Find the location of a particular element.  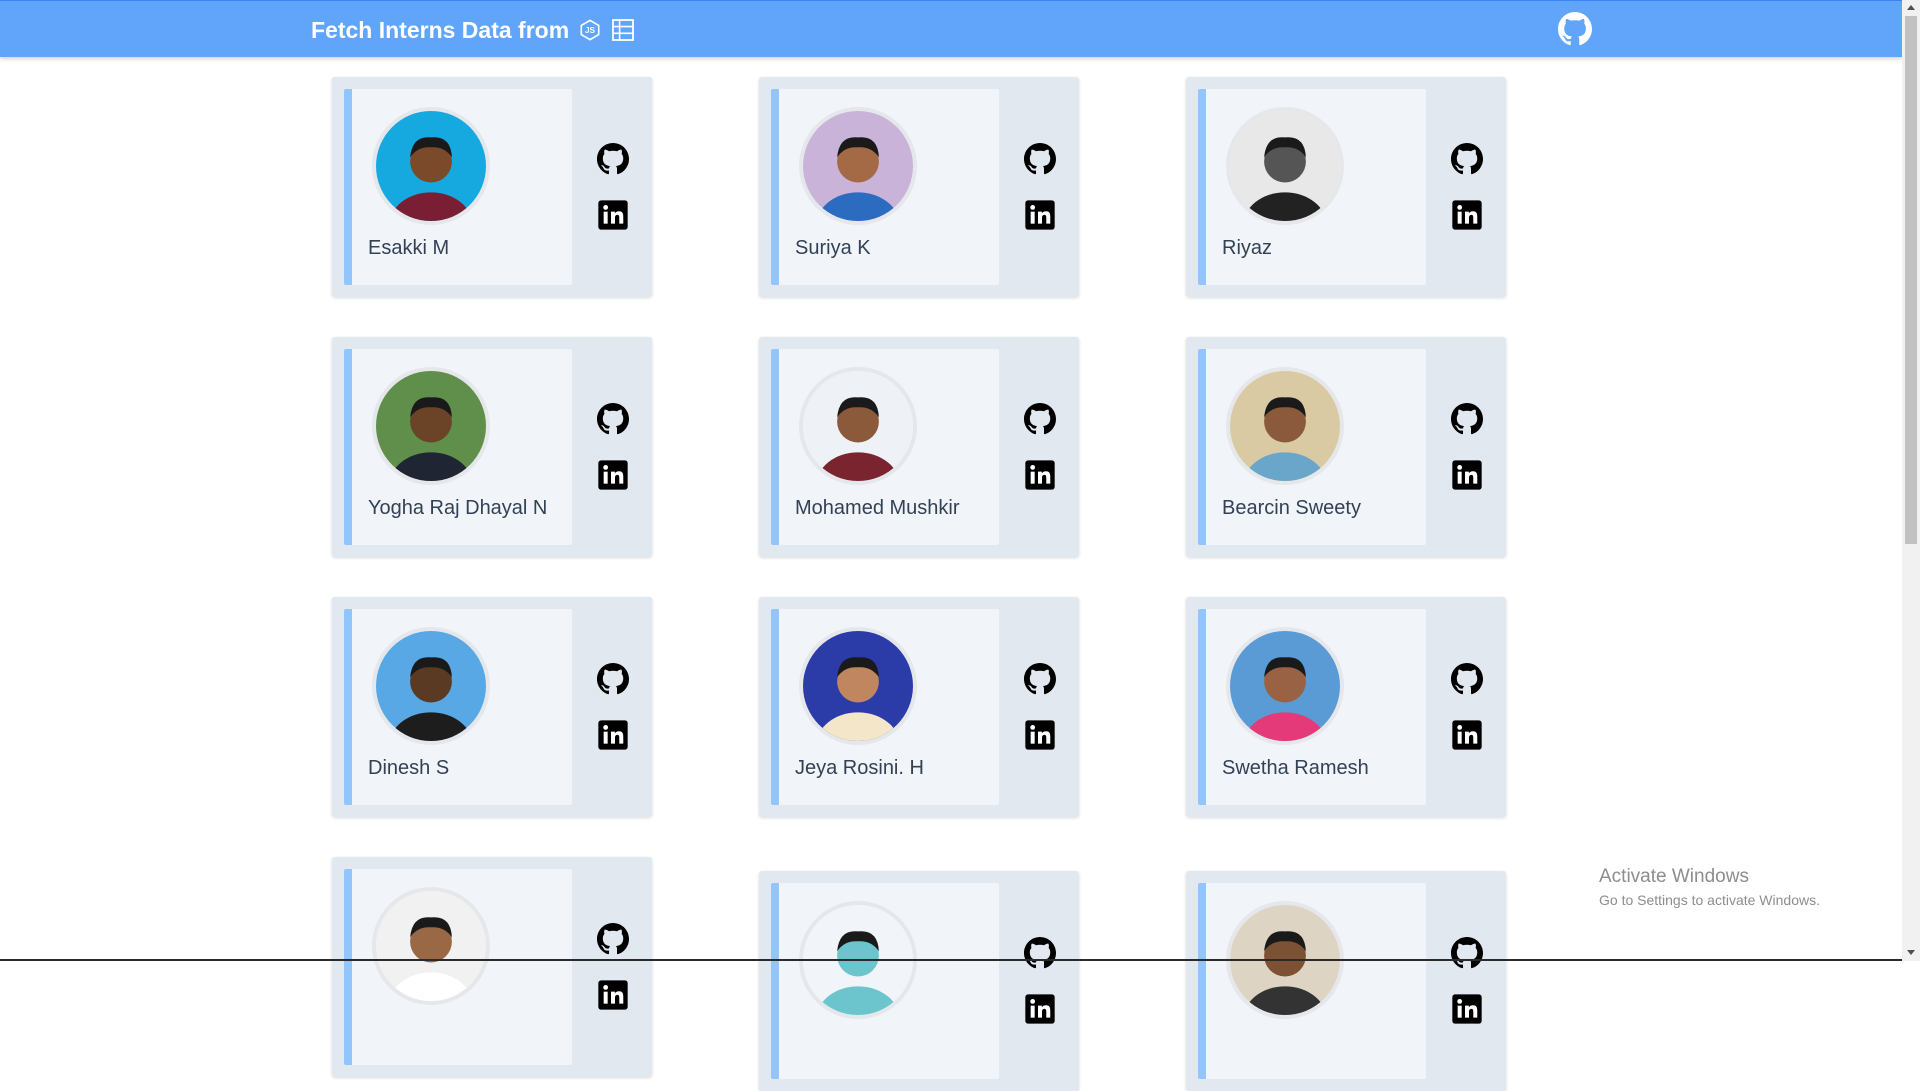

intern-name: Swetha Ramesh is located at coordinates (1295, 768).